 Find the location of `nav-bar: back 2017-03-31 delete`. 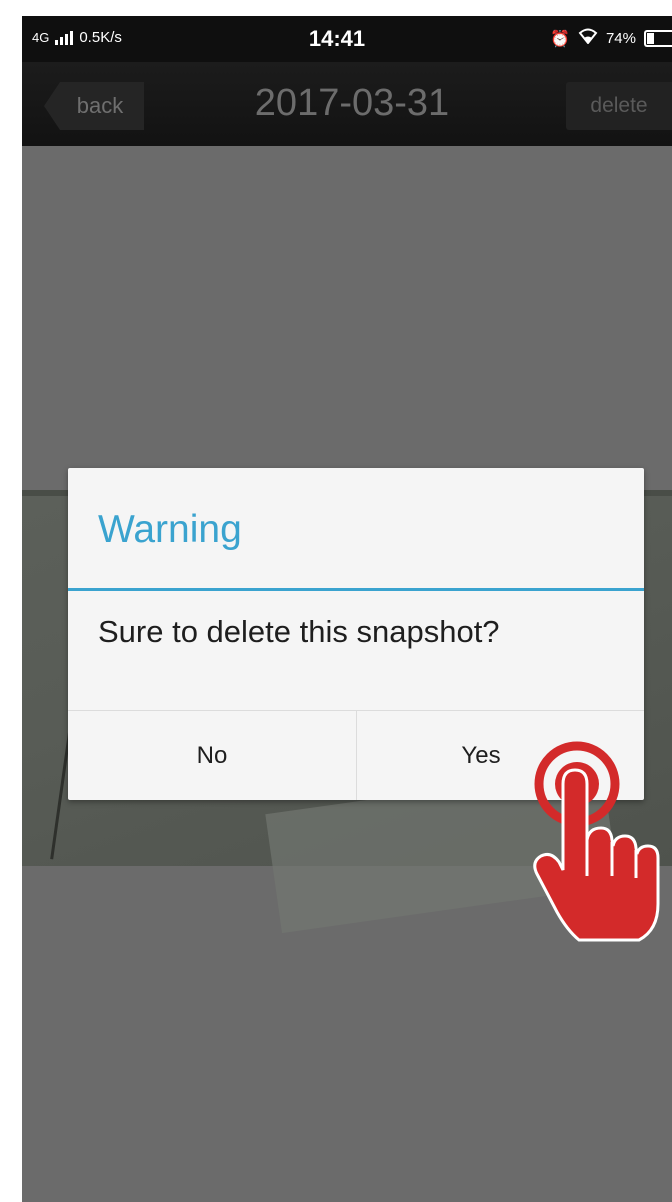

nav-bar: back 2017-03-31 delete is located at coordinates (347, 104).